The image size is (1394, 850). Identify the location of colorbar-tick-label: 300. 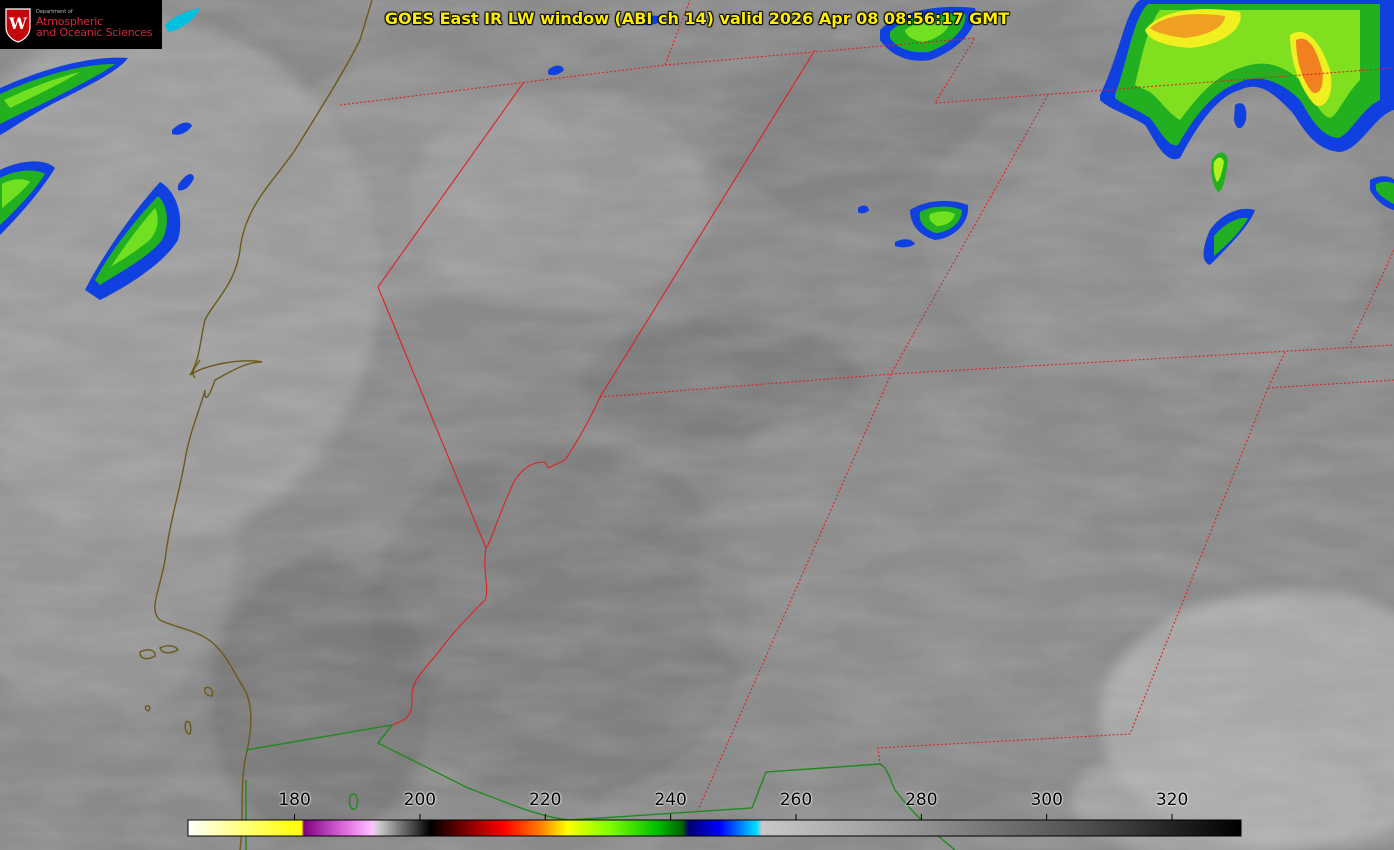
(1046, 800).